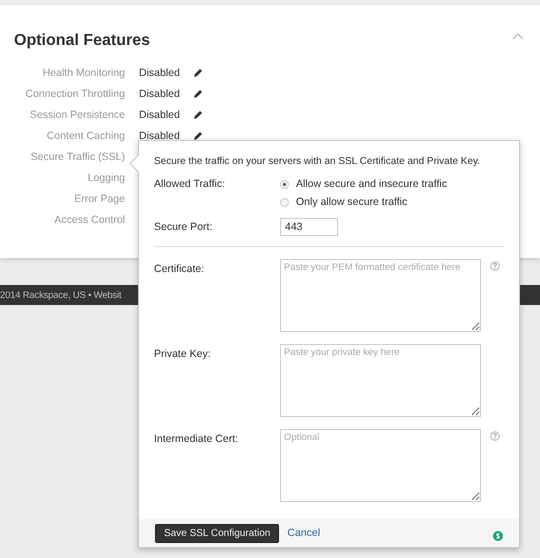 Image resolution: width=540 pixels, height=558 pixels. What do you see at coordinates (381, 295) in the screenshot?
I see `text-area: Paste your PEM formatted certificate here` at bounding box center [381, 295].